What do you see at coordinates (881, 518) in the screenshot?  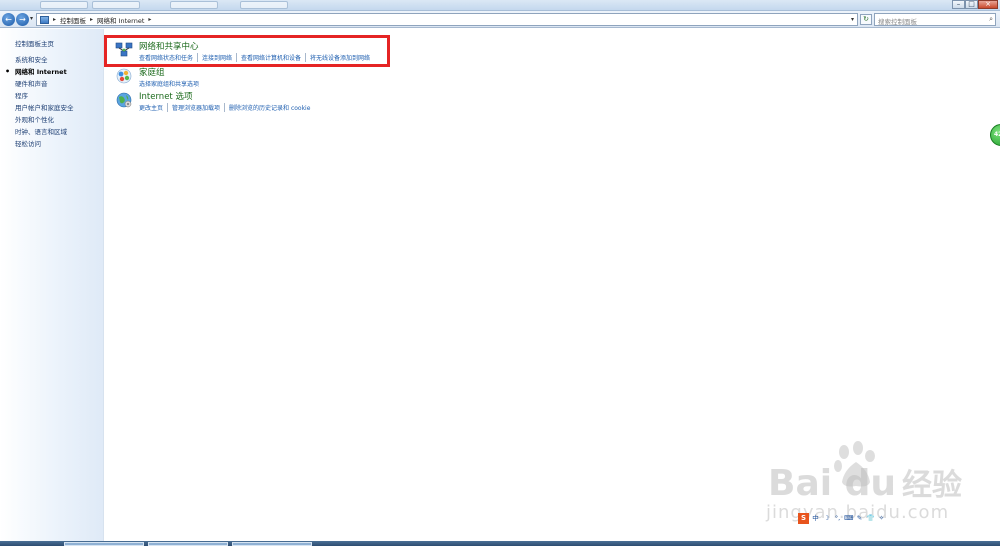 I see `ime-tools-icon: ✧` at bounding box center [881, 518].